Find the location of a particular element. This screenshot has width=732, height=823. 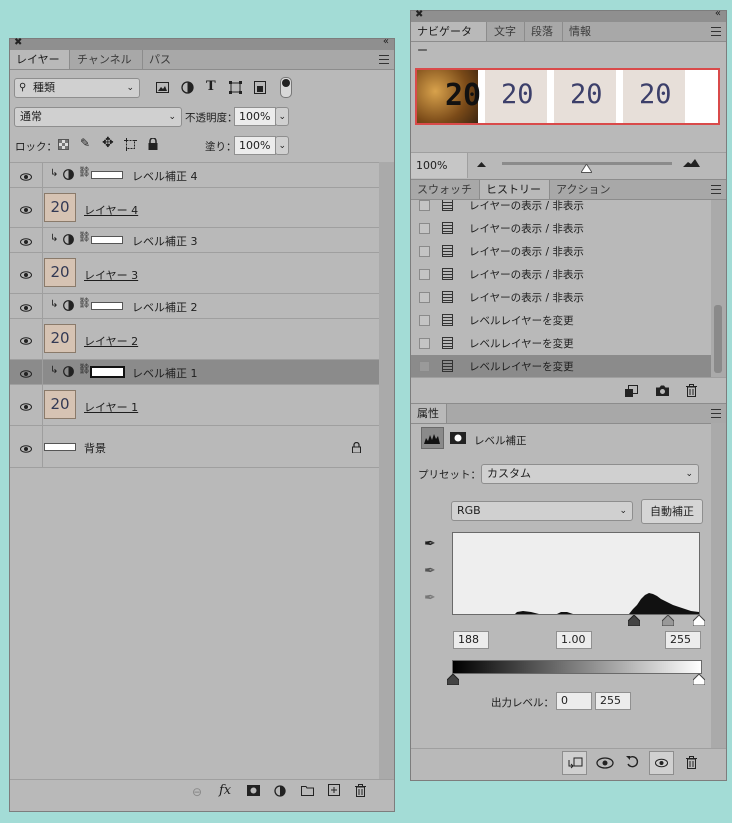

layer-name: レイヤー 1 is located at coordinates (111, 407).